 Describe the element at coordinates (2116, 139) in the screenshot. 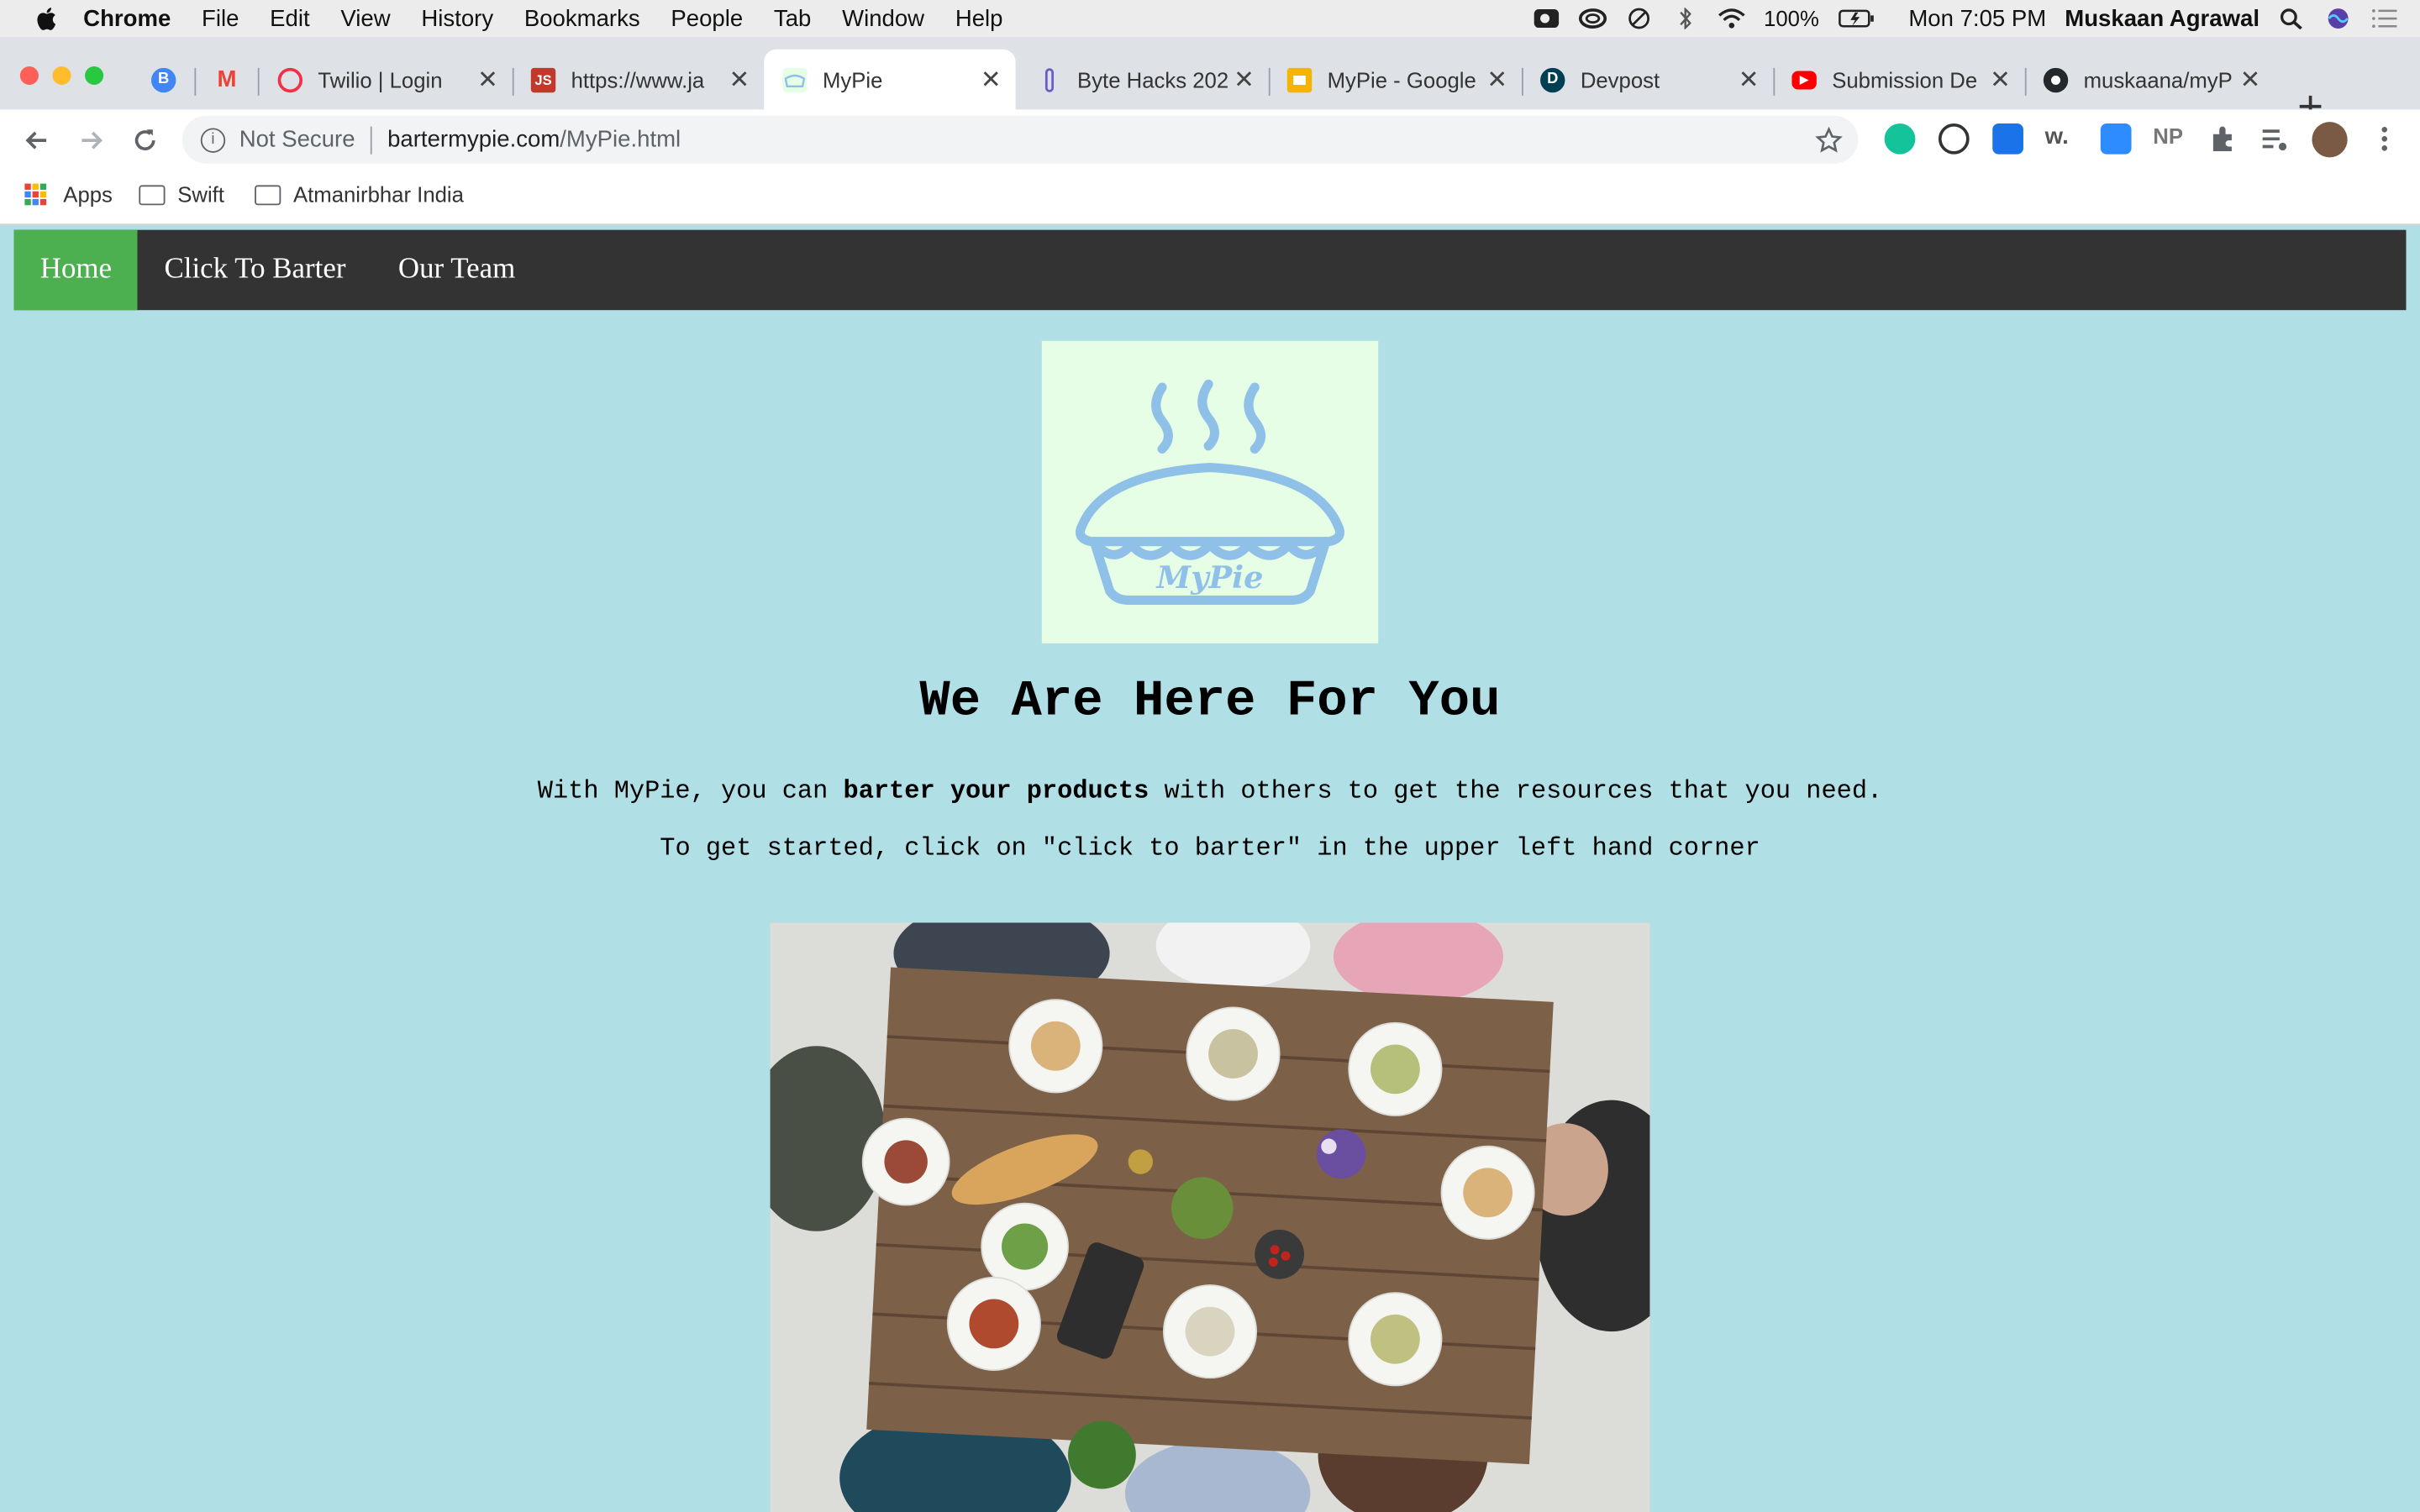

I see `zoom-extension-icon` at that location.